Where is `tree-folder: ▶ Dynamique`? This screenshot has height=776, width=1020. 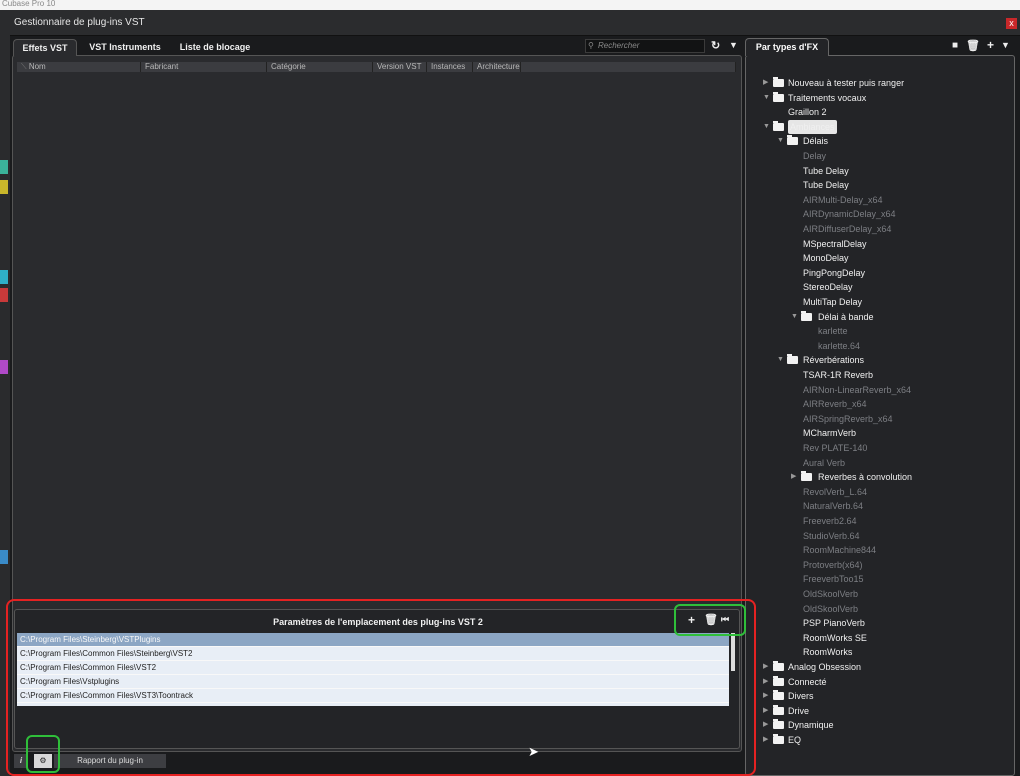 tree-folder: ▶ Dynamique is located at coordinates (876, 725).